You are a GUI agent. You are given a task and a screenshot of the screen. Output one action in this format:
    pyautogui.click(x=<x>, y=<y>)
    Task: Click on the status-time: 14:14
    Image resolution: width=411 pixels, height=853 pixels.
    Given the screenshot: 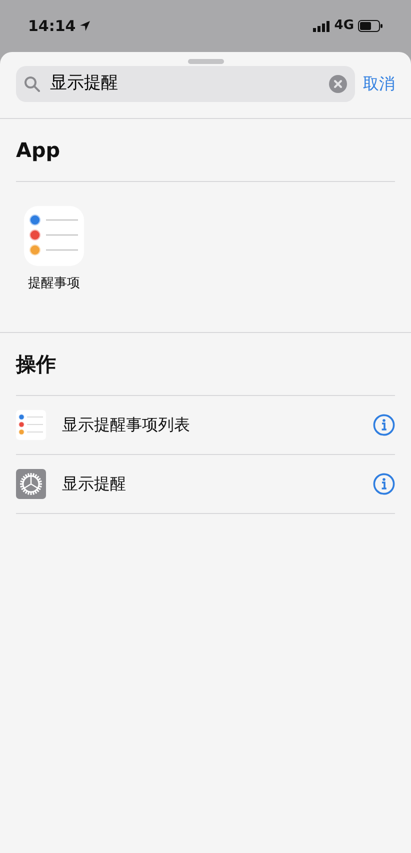 What is the action you would take?
    pyautogui.click(x=52, y=26)
    